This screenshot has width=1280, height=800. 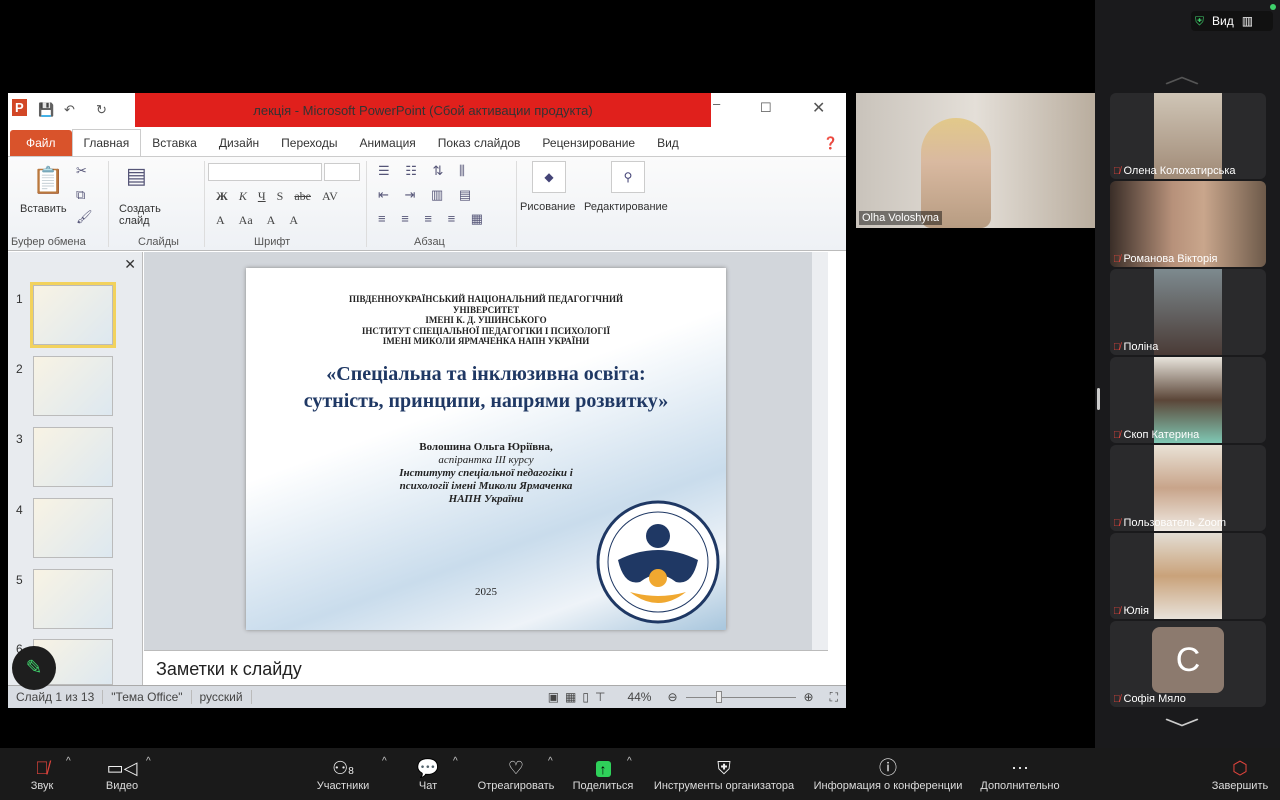 What do you see at coordinates (48, 242) in the screenshot?
I see `group-clipboard: Буфер обмена` at bounding box center [48, 242].